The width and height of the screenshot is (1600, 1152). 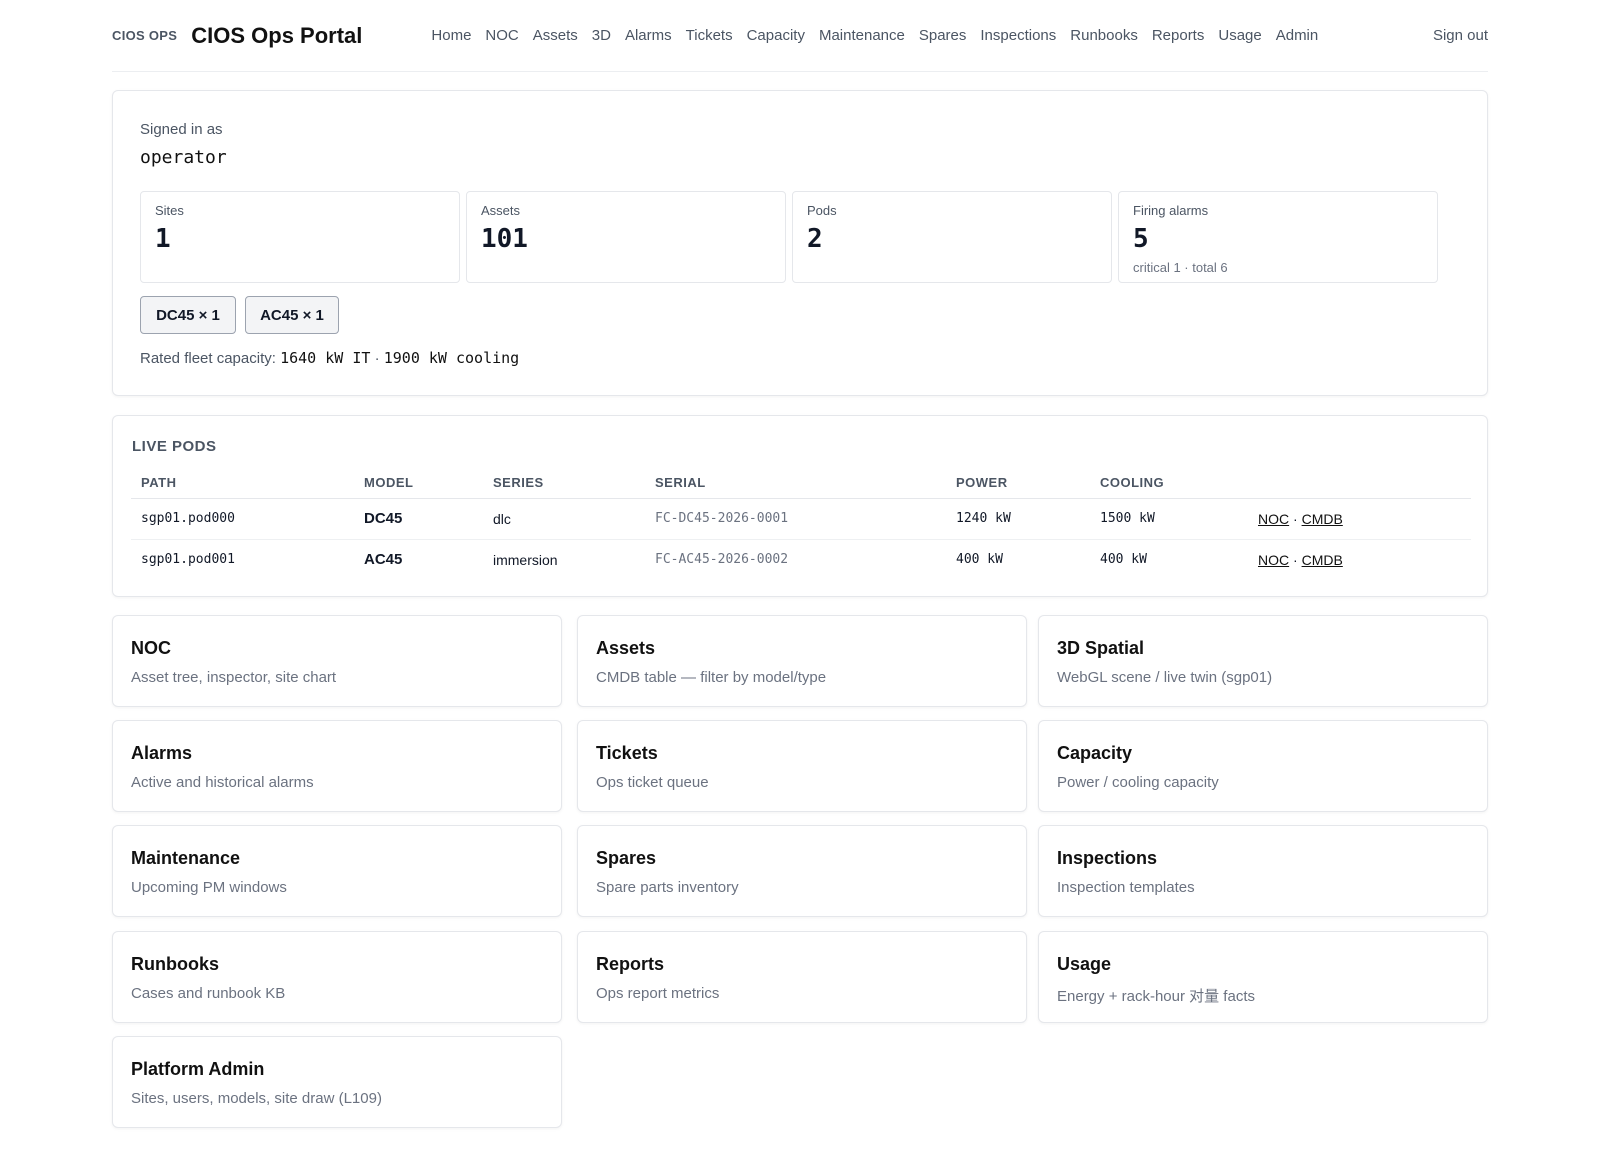 What do you see at coordinates (1126, 887) in the screenshot?
I see `tile-description: Inspection templates` at bounding box center [1126, 887].